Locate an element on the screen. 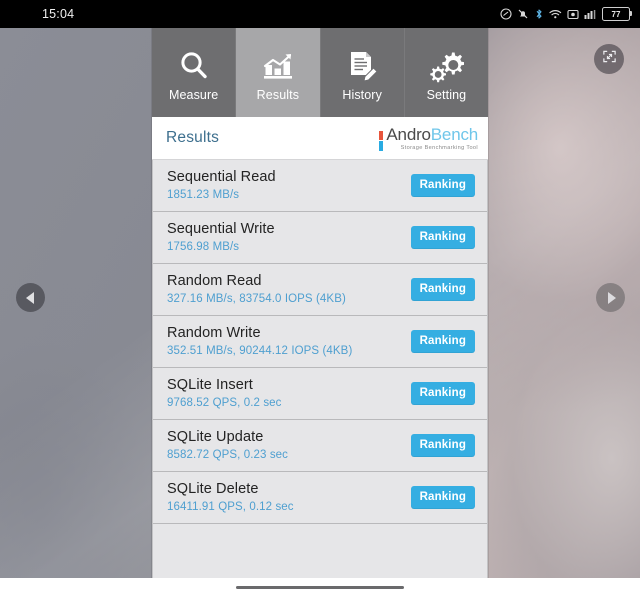 This screenshot has height=597, width=640. tab-results: Results is located at coordinates (278, 72).